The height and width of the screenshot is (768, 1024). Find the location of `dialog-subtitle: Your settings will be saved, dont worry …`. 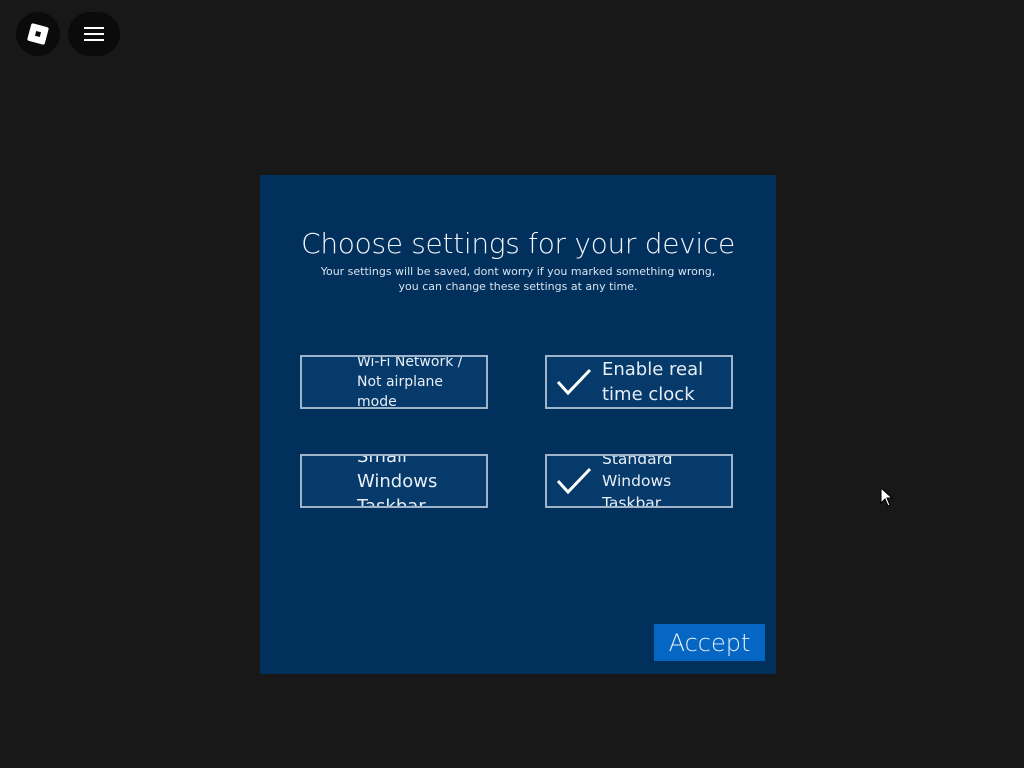

dialog-subtitle: Your settings will be saved, dont worry … is located at coordinates (518, 279).